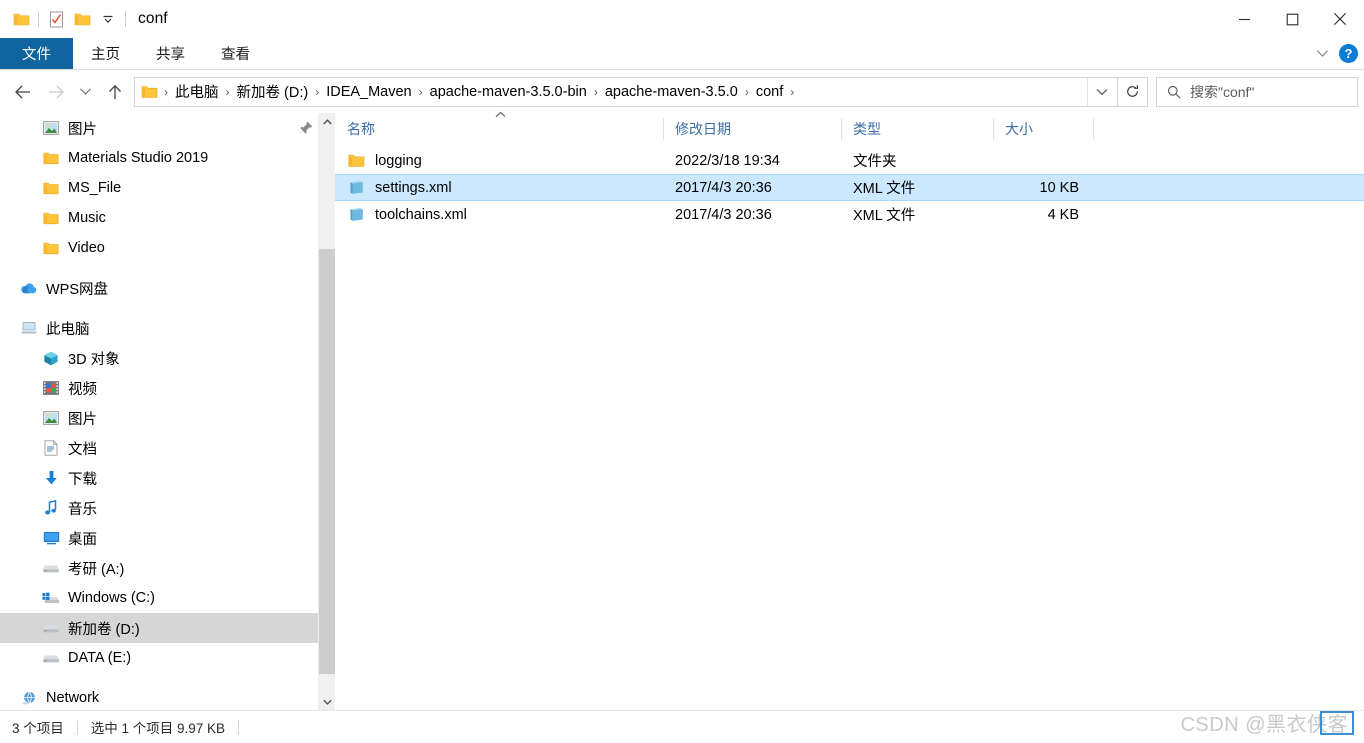 The image size is (1364, 743). I want to click on crumb-conf: conf, so click(769, 92).